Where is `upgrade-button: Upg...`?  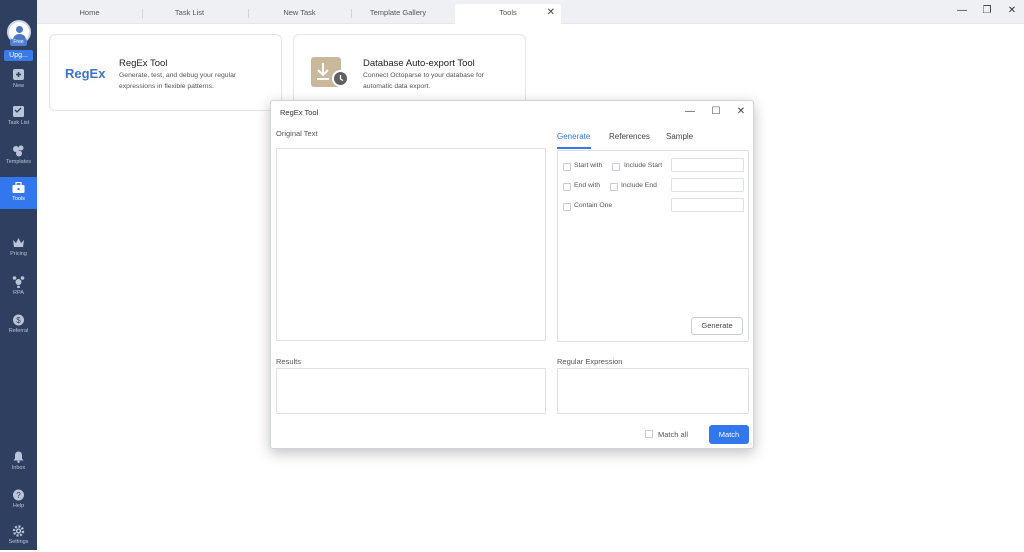
upgrade-button: Upg... is located at coordinates (18, 55).